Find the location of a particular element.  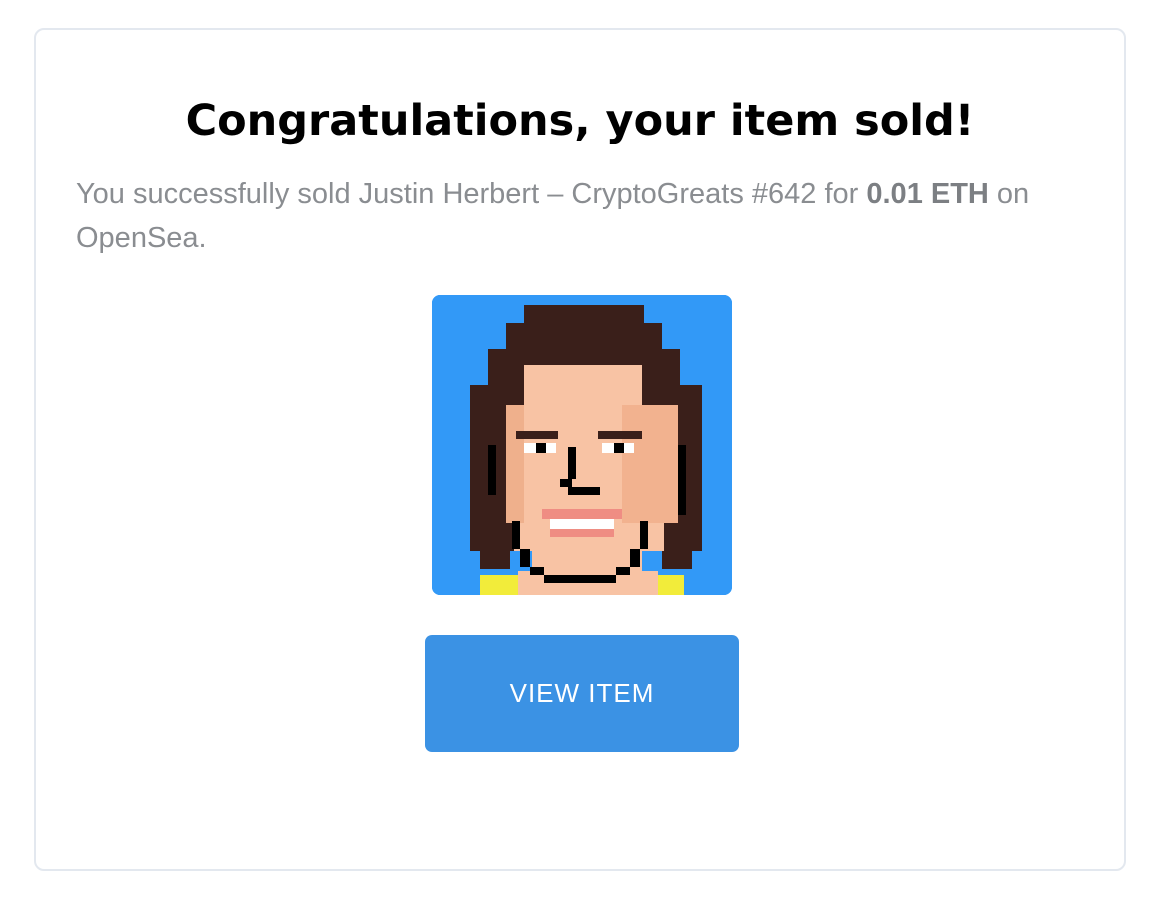

view-item-button: VIEW ITEM is located at coordinates (582, 693).